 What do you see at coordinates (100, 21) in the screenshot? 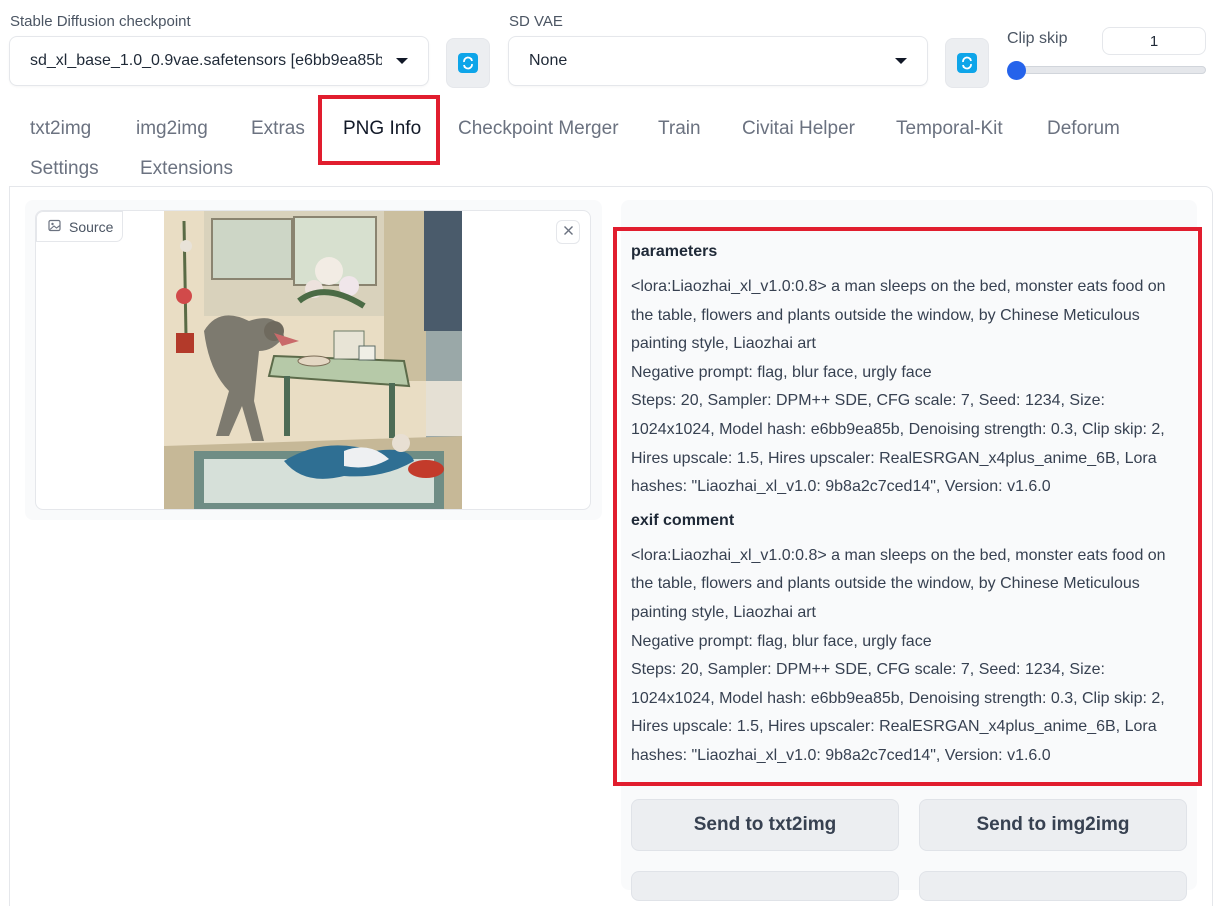
I see `checkpoint-label: Stable Diffusion checkpoint` at bounding box center [100, 21].